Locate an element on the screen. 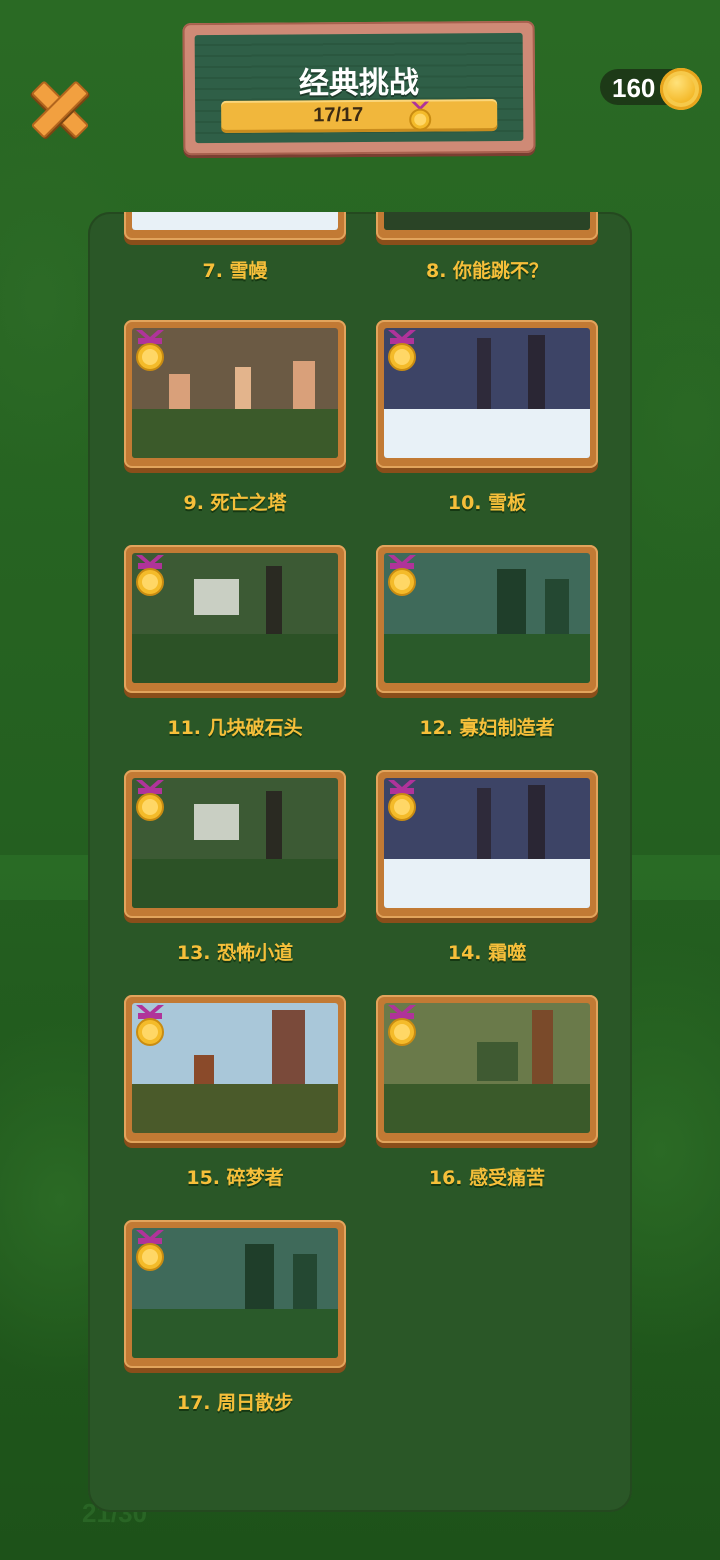 The height and width of the screenshot is (1560, 720). coin-icon is located at coordinates (681, 89).